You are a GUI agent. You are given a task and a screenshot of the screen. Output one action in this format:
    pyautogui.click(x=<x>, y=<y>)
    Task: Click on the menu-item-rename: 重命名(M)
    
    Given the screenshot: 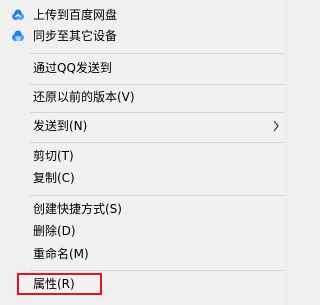 What is the action you would take?
    pyautogui.click(x=143, y=254)
    